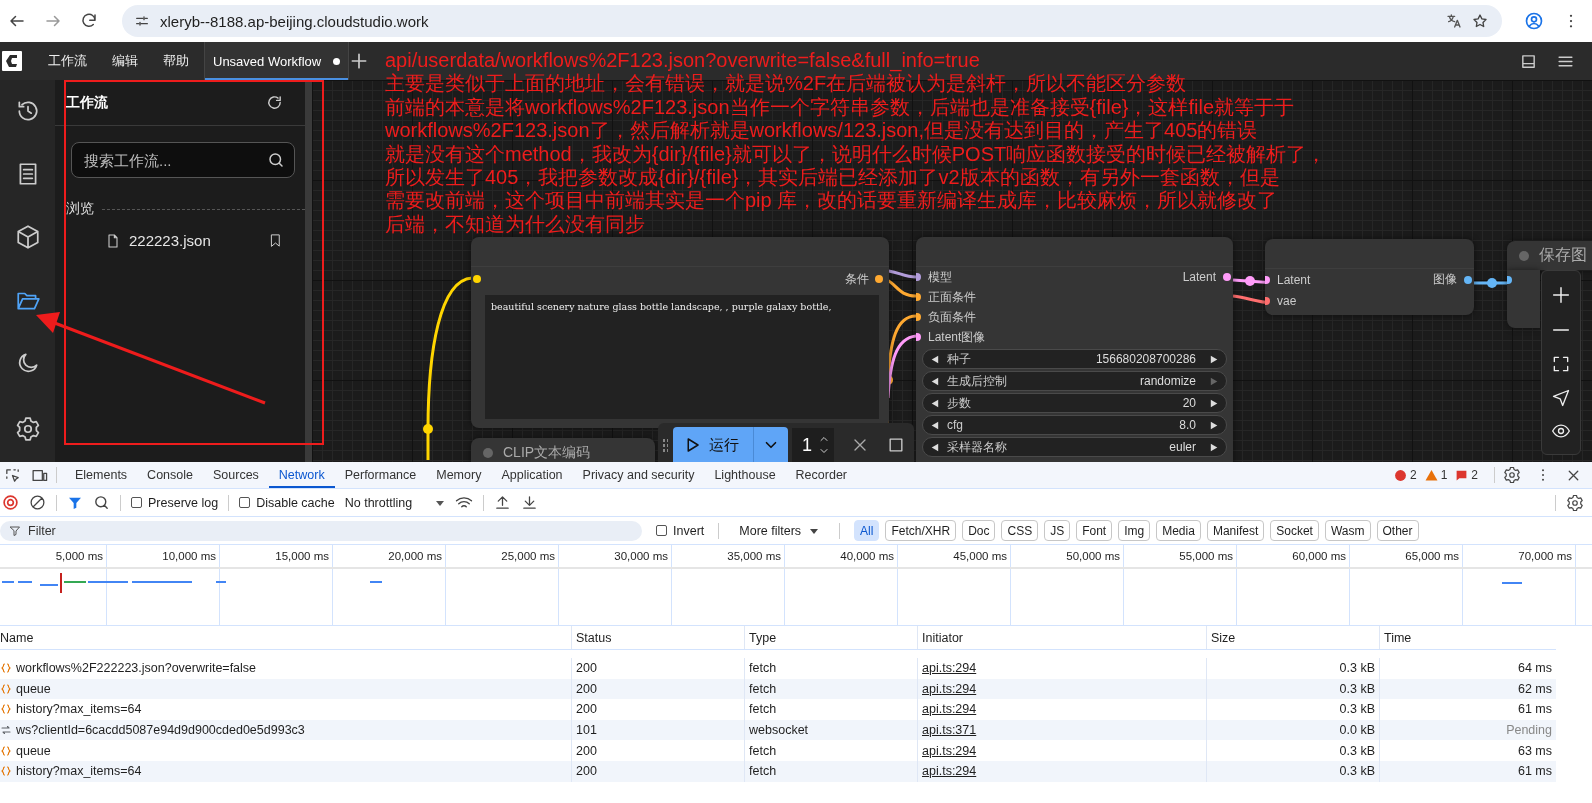  I want to click on initiator-link: api.ts:371, so click(949, 730).